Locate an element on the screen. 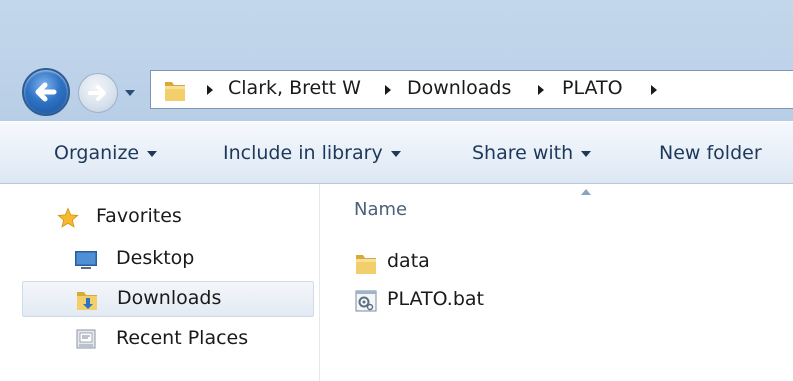  sidebar-item-downloads: Downloads is located at coordinates (168, 299).